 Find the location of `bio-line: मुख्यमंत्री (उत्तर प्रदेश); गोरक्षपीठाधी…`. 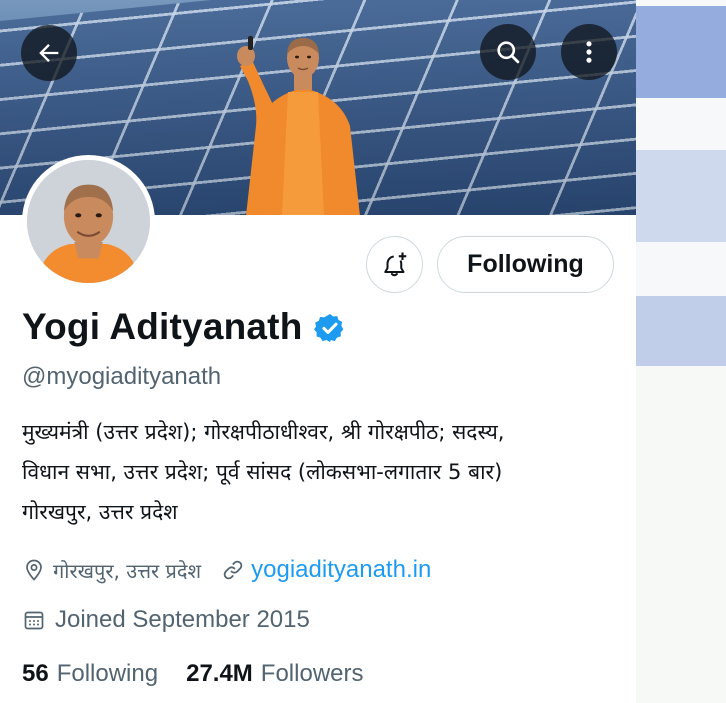

bio-line: मुख्यमंत्री (उत्तर प्रदेश); गोरक्षपीठाधी… is located at coordinates (263, 432).